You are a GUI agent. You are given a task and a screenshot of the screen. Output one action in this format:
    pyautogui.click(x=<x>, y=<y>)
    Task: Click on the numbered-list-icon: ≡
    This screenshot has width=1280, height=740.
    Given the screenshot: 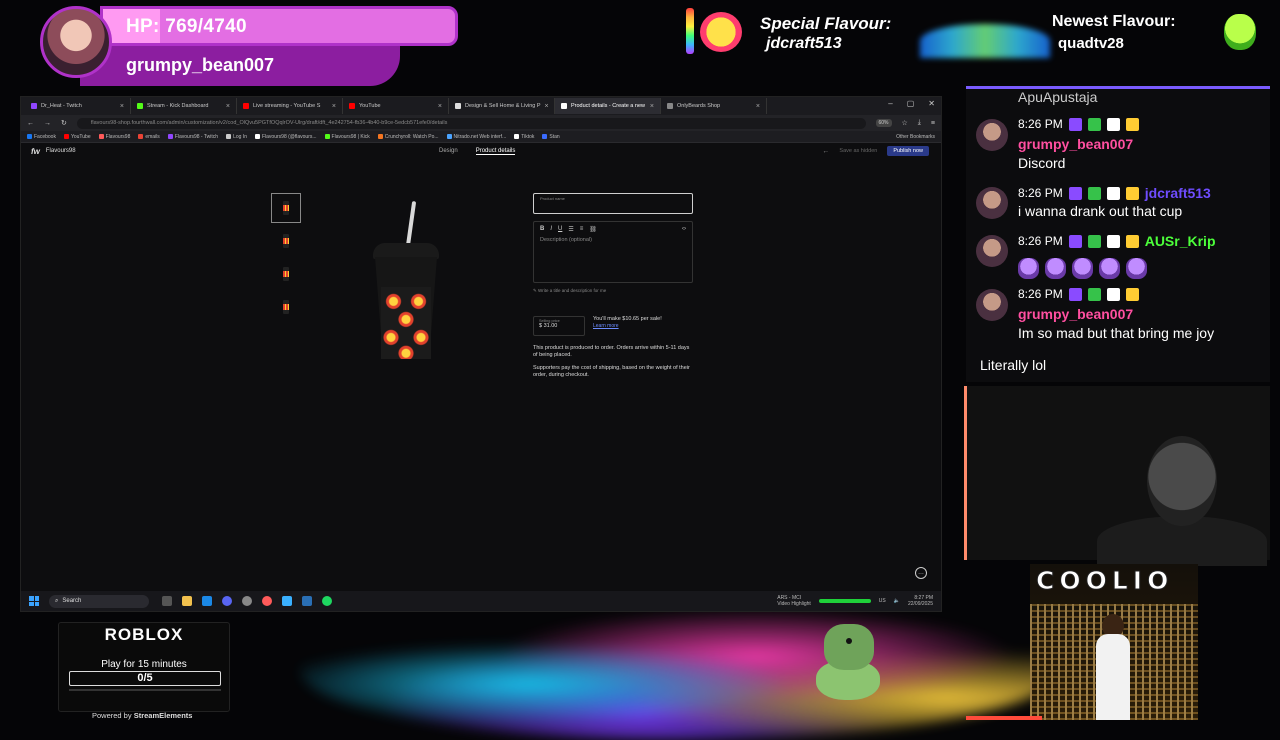 What is the action you would take?
    pyautogui.click(x=582, y=229)
    